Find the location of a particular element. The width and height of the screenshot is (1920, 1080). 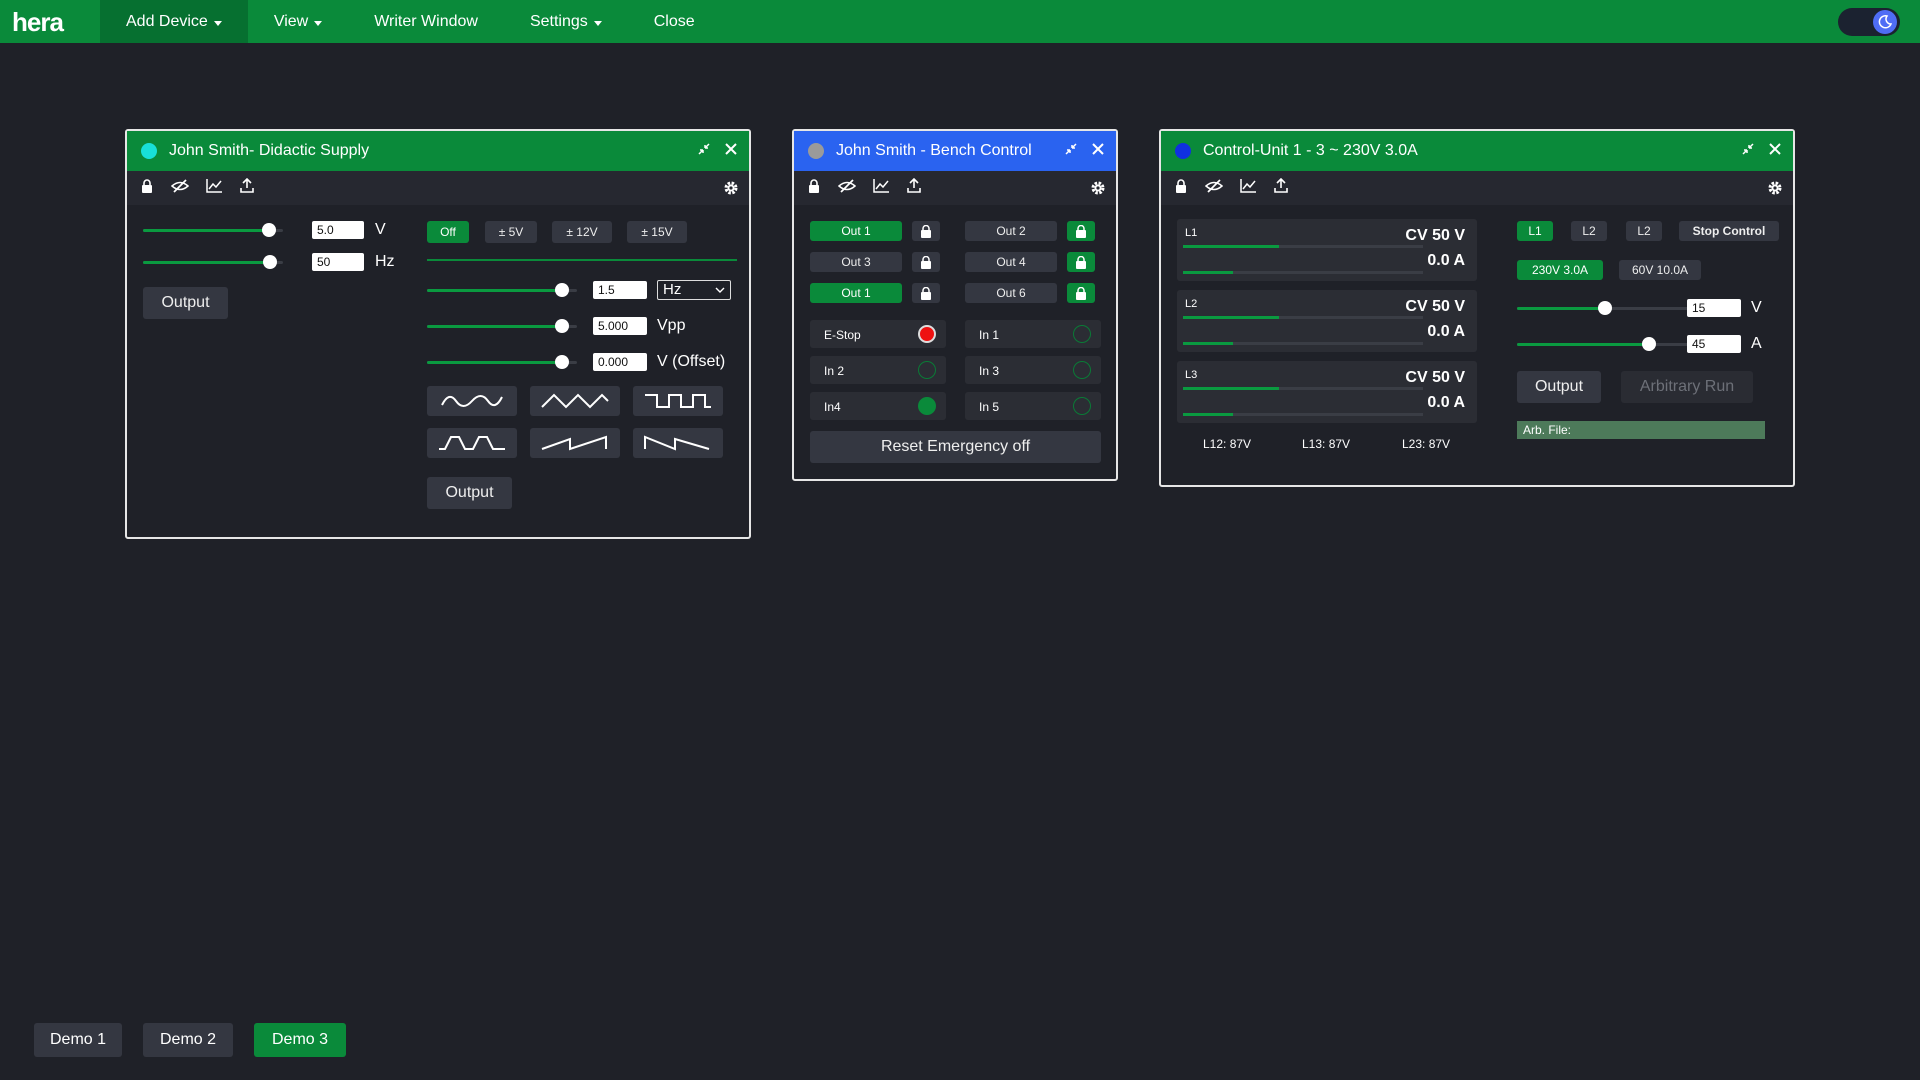

nav-settings: Settings is located at coordinates (566, 21).